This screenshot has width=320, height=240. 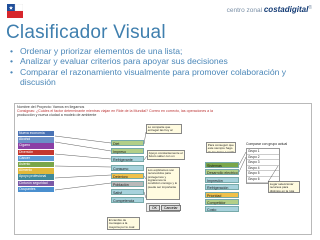 I want to click on slide-title: Clasificador Visual, so click(x=86, y=32).